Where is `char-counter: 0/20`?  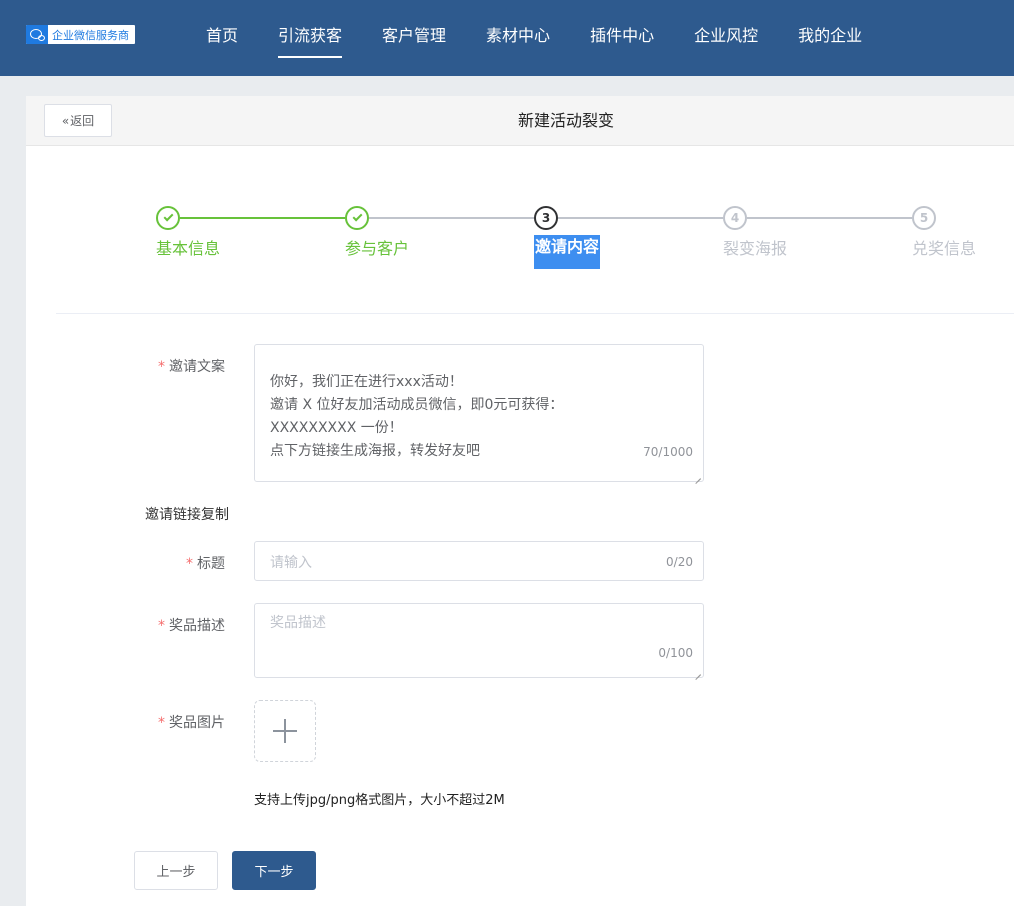 char-counter: 0/20 is located at coordinates (679, 562).